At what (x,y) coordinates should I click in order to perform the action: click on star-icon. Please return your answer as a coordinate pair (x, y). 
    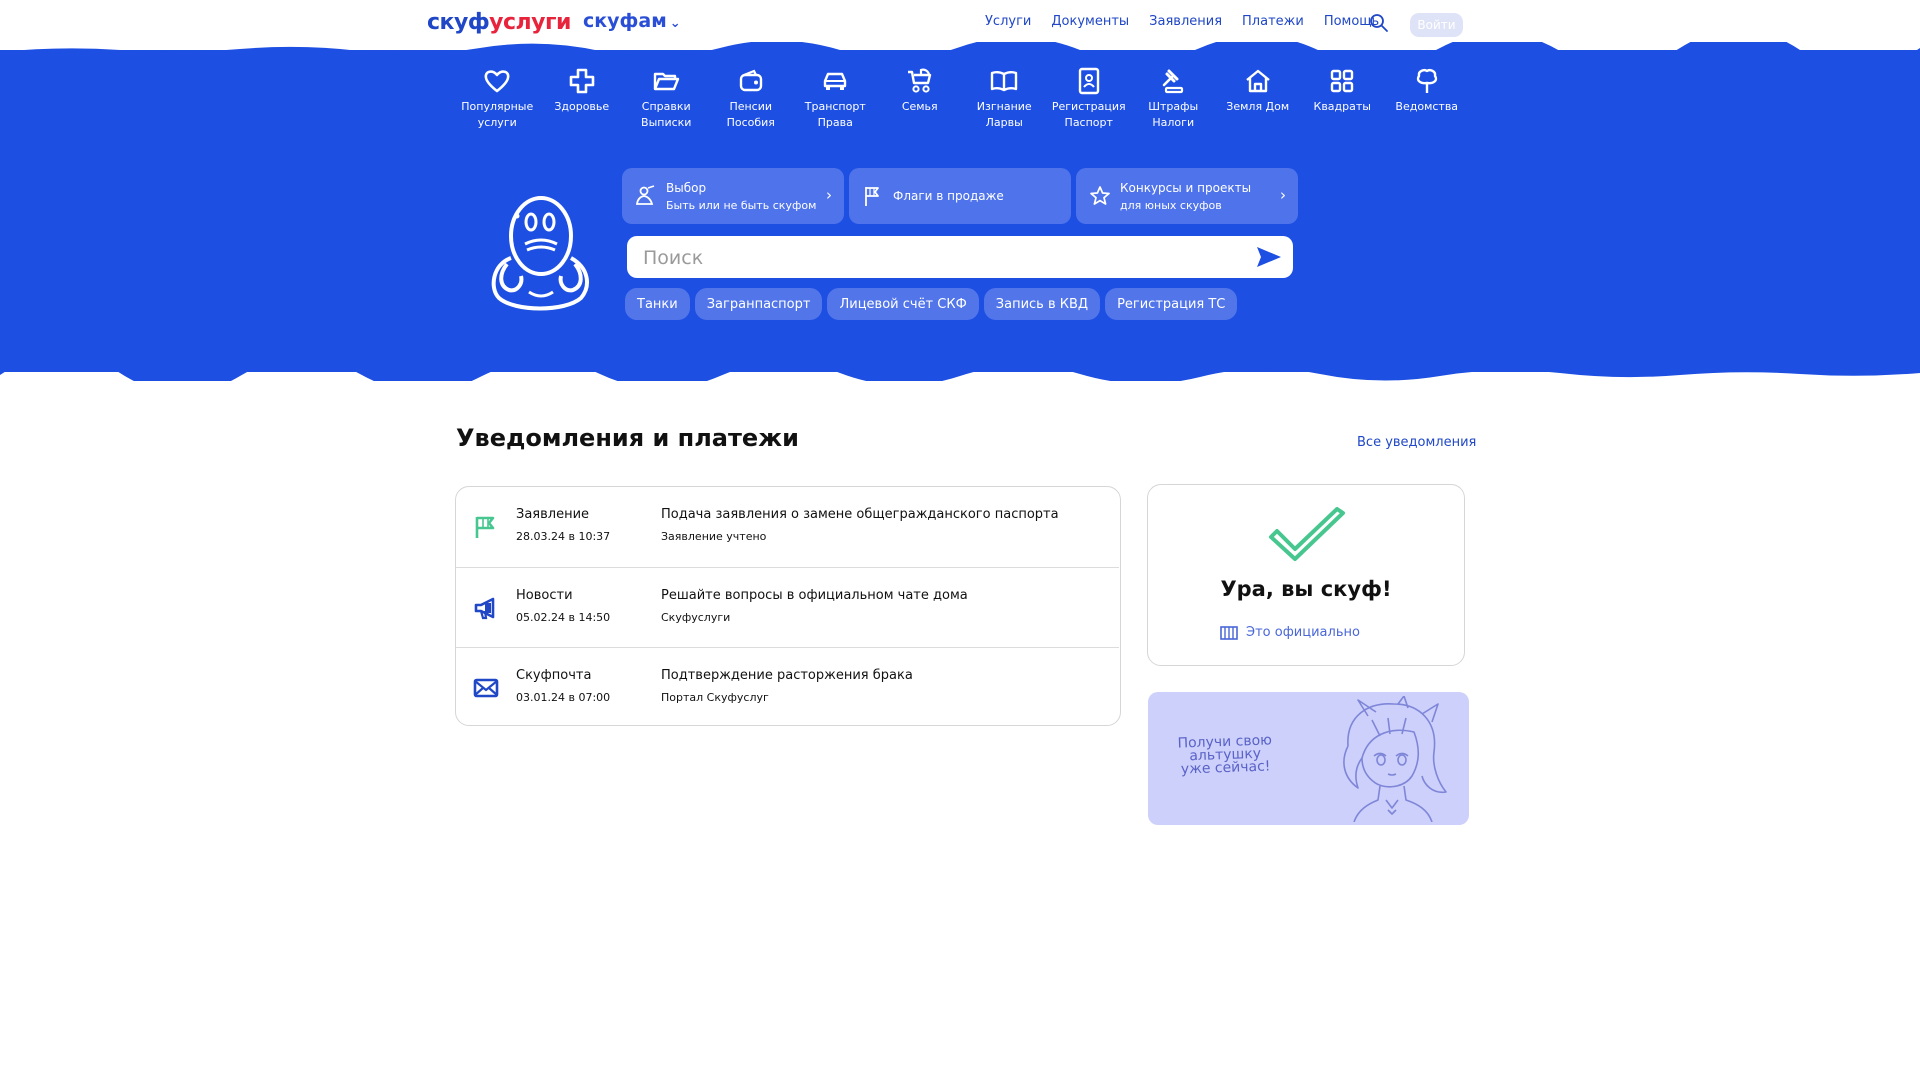
    Looking at the image, I should click on (1100, 195).